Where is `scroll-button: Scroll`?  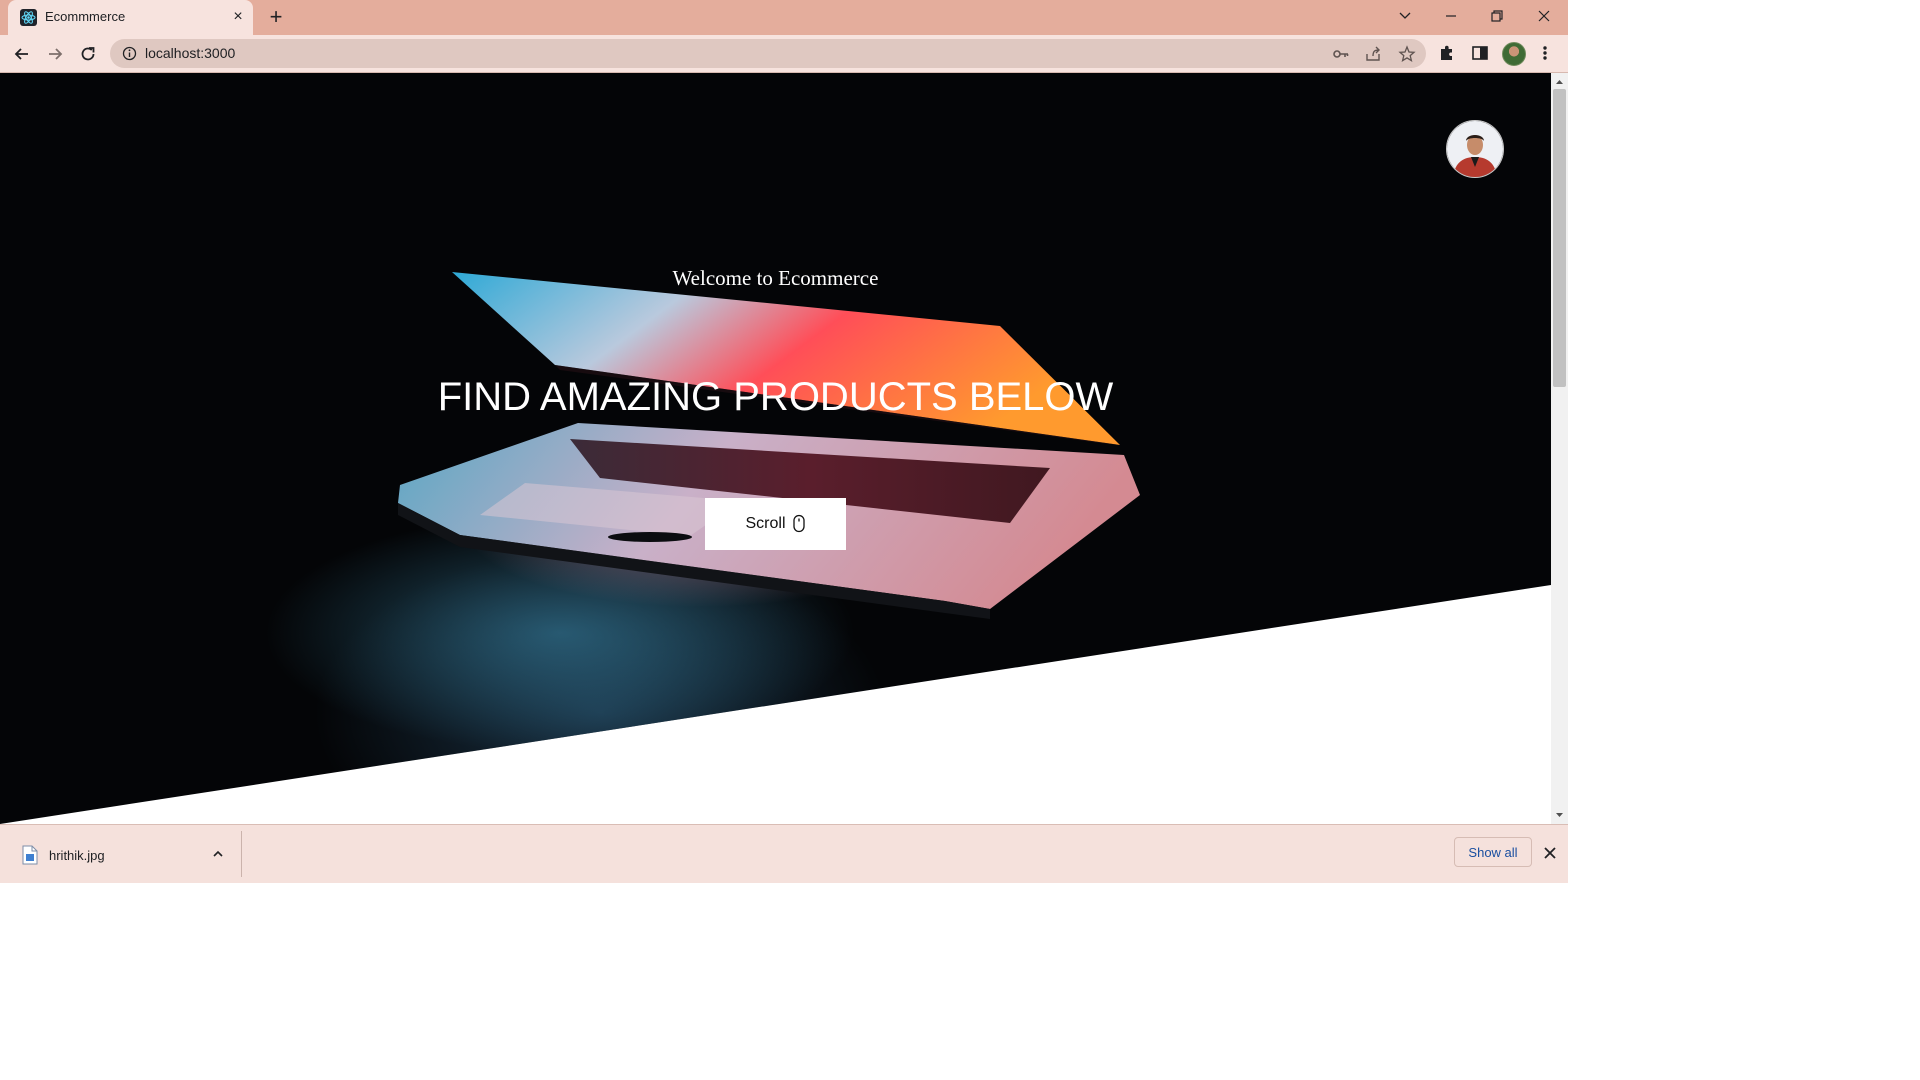 scroll-button: Scroll is located at coordinates (775, 524).